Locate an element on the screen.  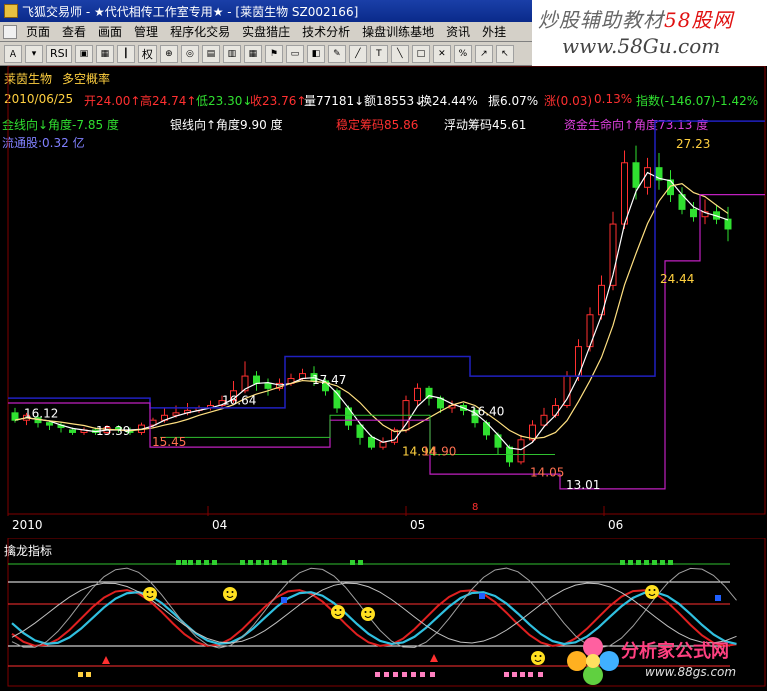
system-menu-icon is located at coordinates (10, 31).